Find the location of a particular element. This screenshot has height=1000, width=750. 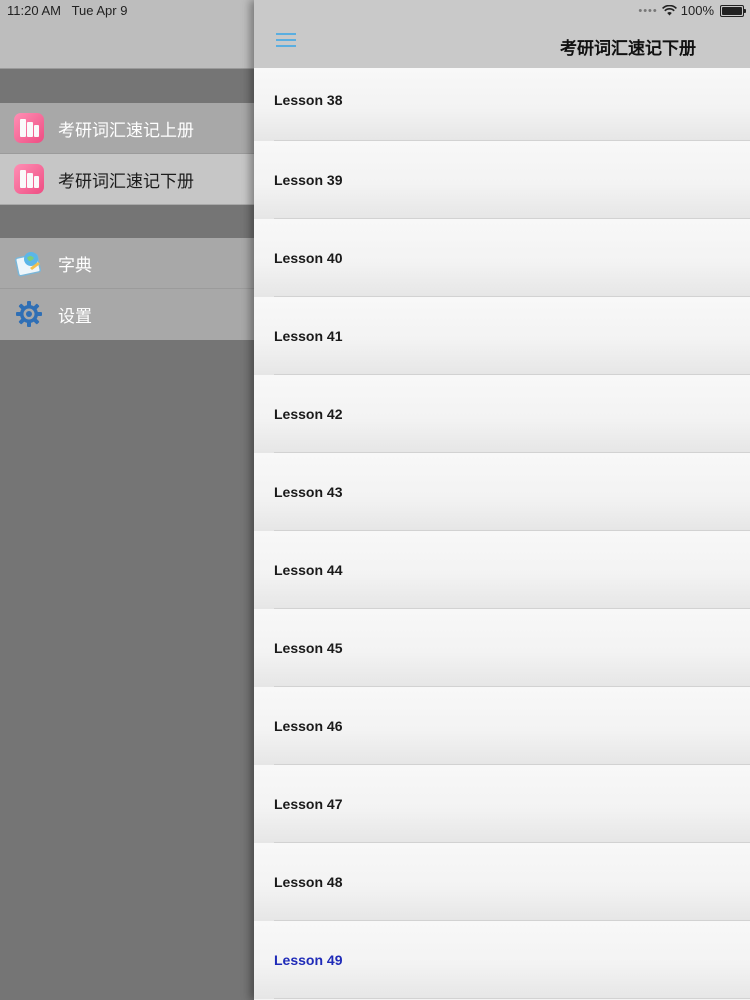

list-item: Lesson 48 is located at coordinates (502, 882).